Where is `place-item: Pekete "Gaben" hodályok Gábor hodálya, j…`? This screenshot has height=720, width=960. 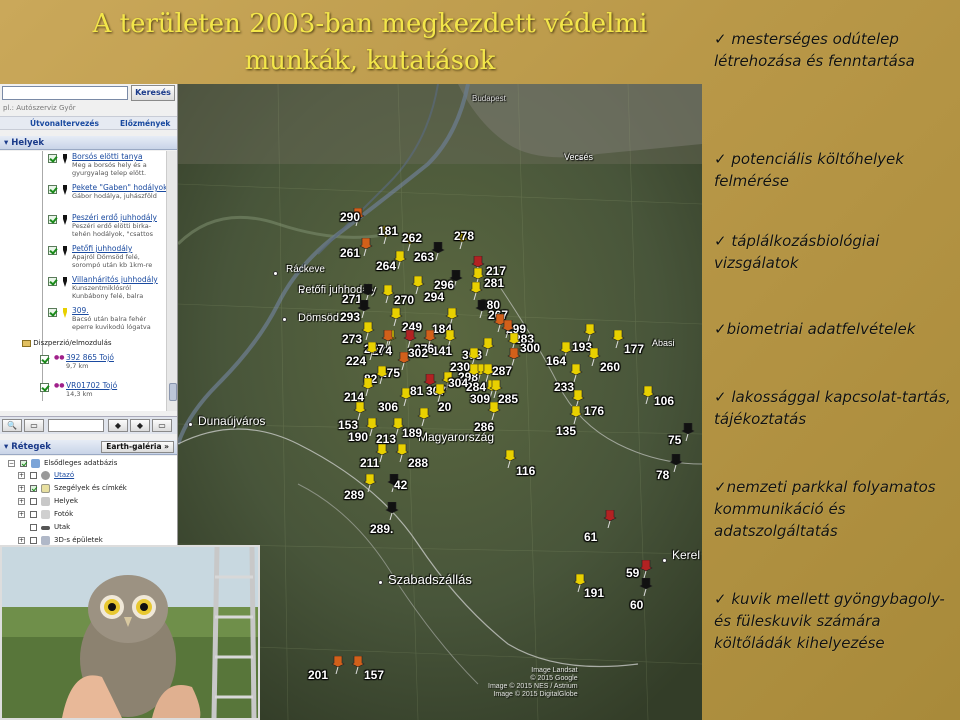
place-item: Pekete "Gaben" hodályok Gábor hodálya, j… is located at coordinates (119, 191).